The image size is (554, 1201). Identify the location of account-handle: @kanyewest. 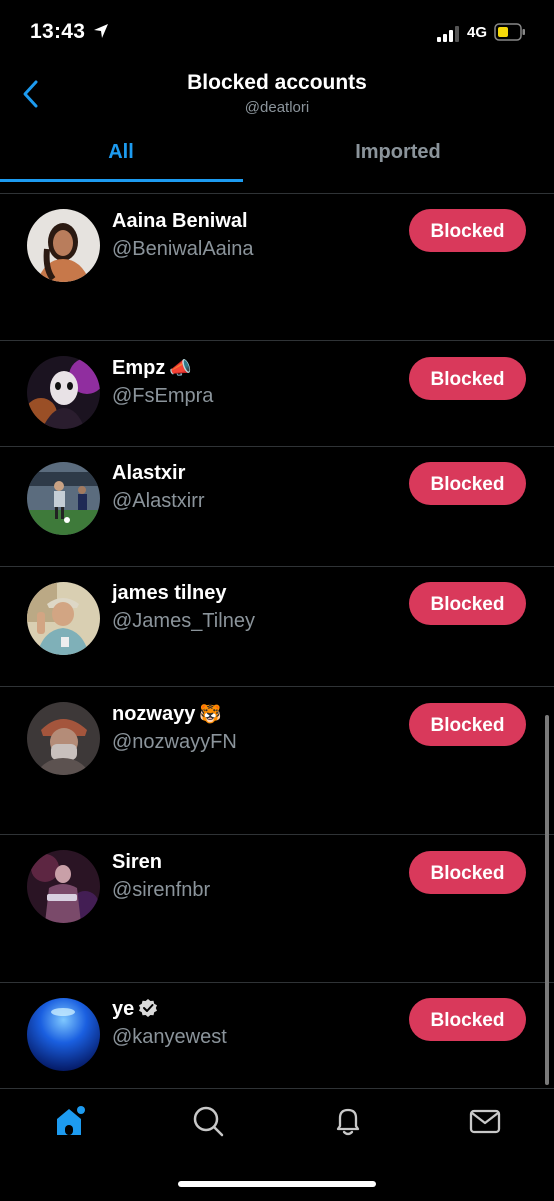
(169, 1037).